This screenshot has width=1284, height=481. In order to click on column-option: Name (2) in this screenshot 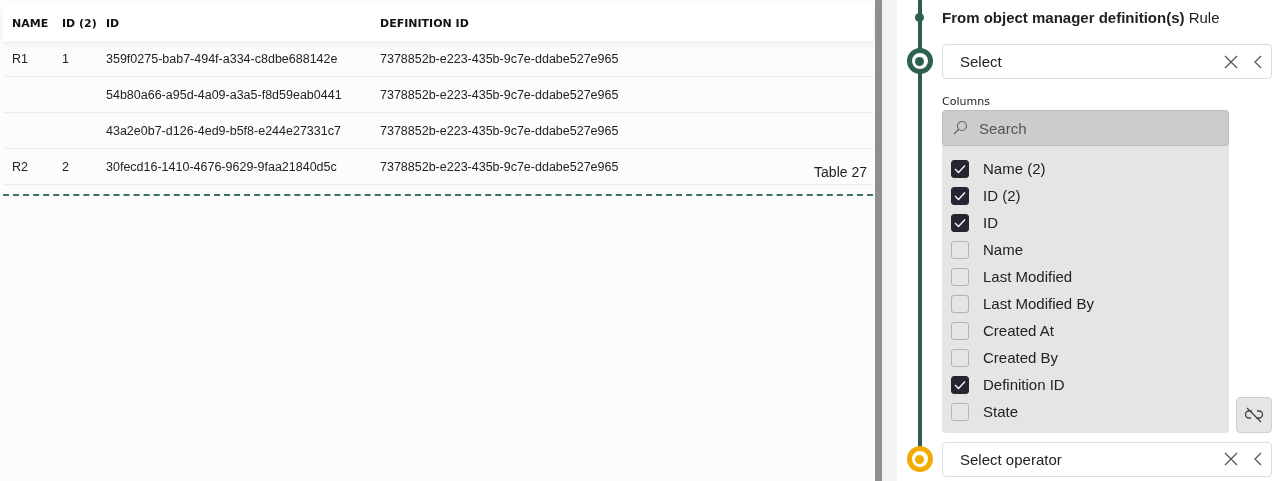, I will do `click(1090, 168)`.